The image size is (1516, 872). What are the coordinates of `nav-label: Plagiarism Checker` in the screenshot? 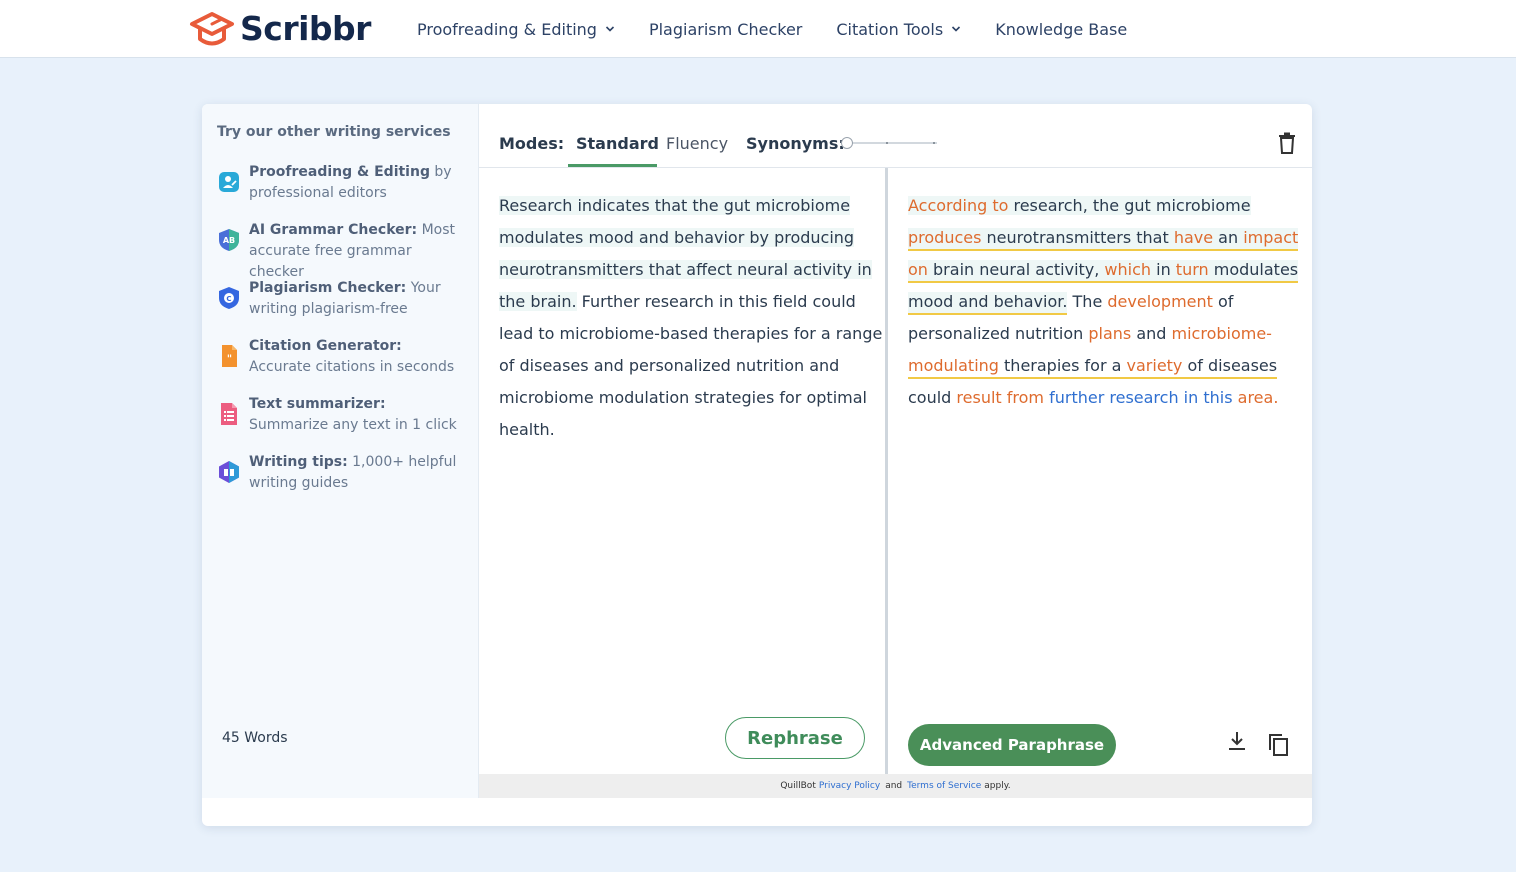 It's located at (725, 29).